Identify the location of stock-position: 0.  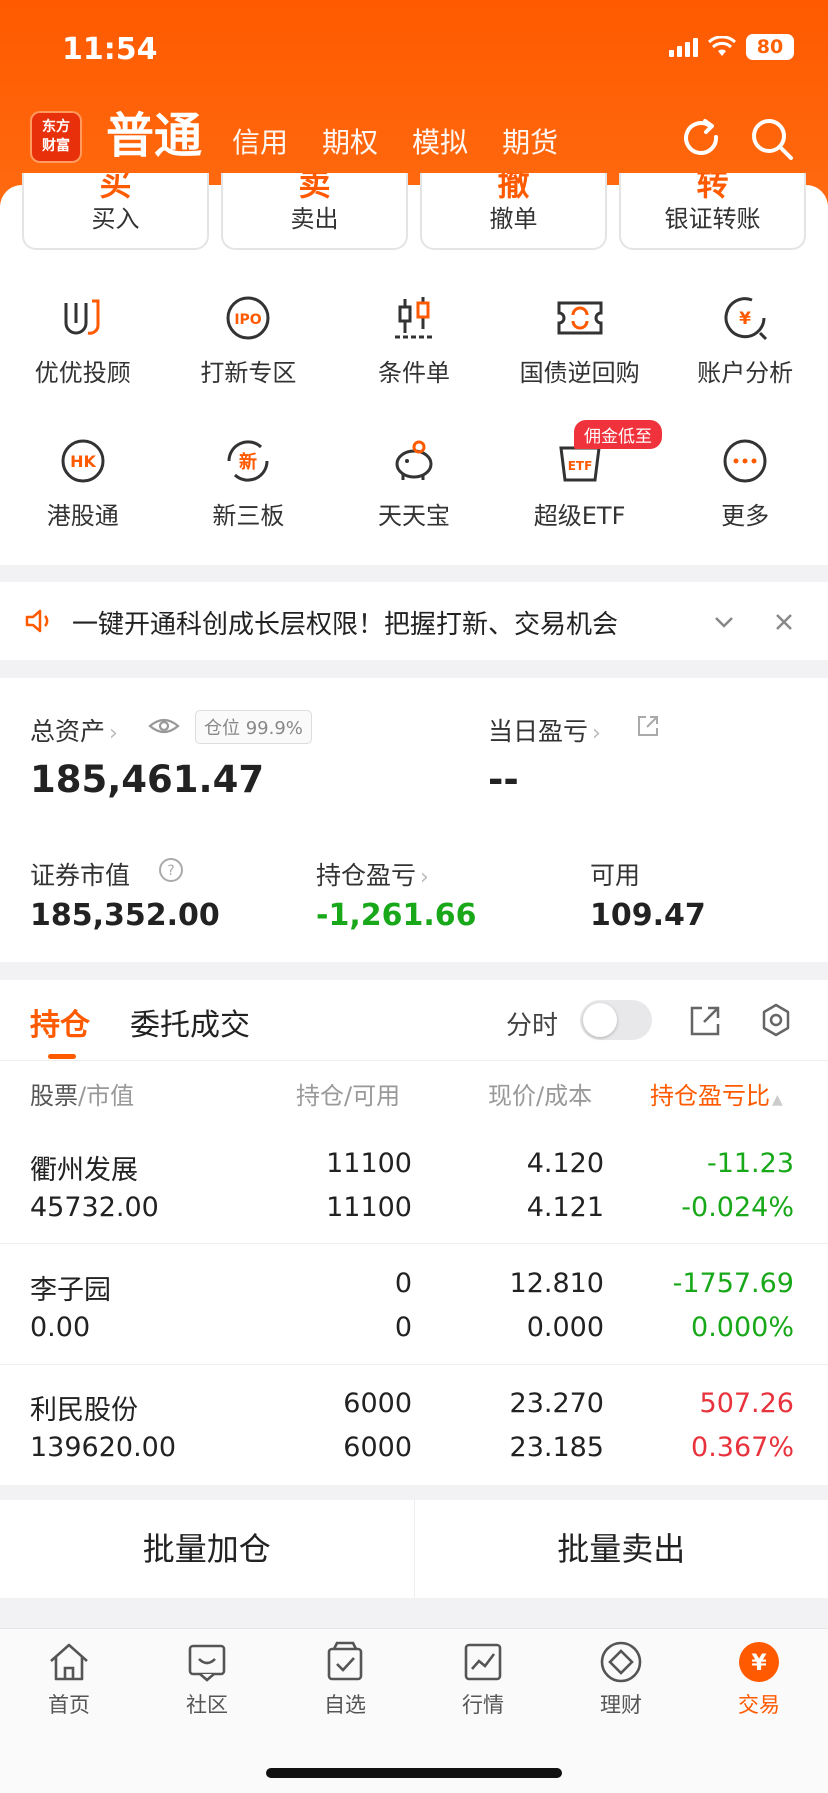
(403, 1283).